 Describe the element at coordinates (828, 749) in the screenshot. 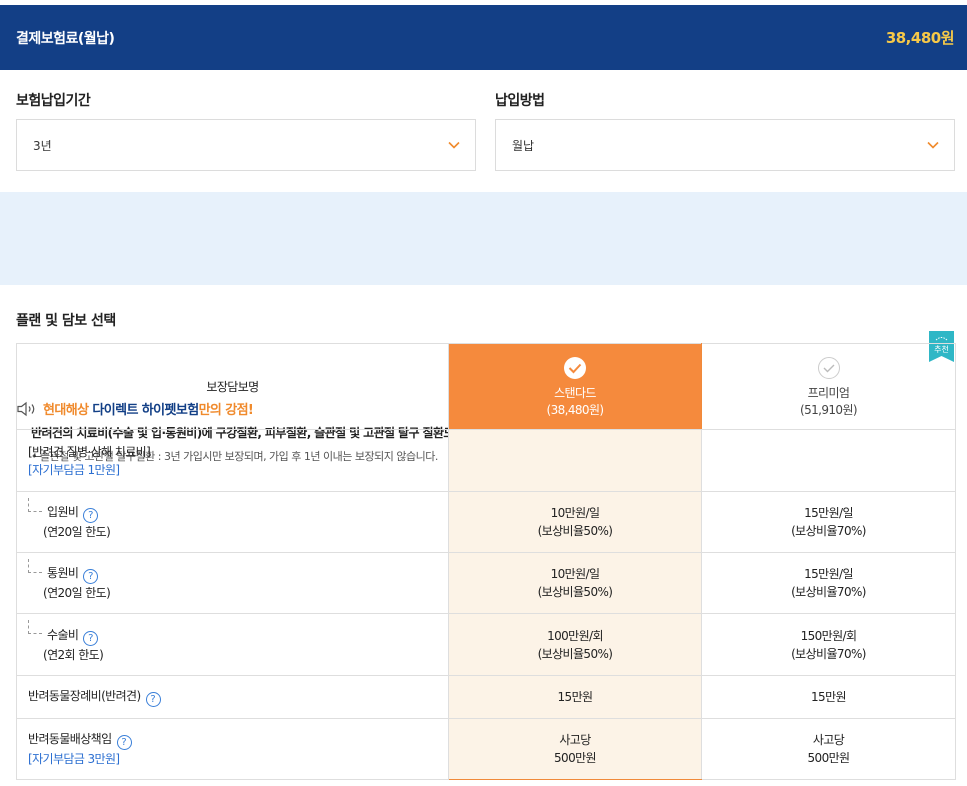

I see `premium-cell: 사고당 500만원` at that location.